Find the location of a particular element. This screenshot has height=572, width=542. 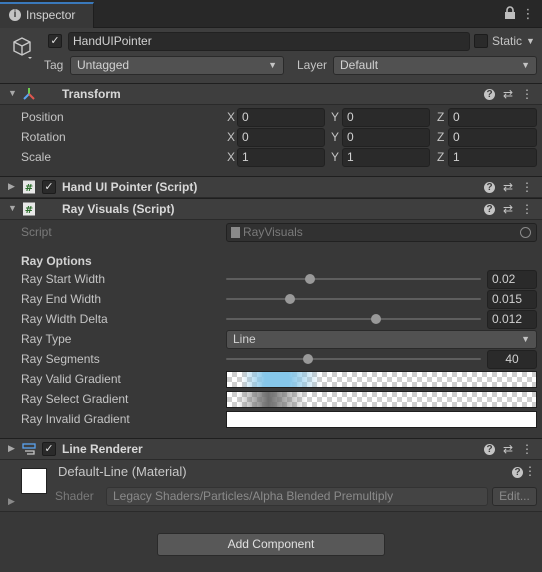

object-name-field: HandUIPointer is located at coordinates (269, 41).